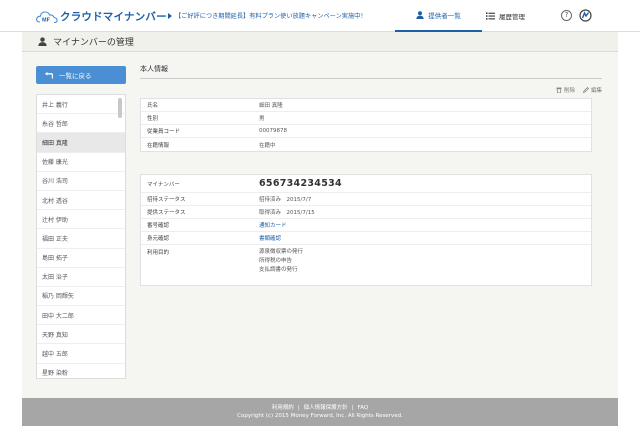 The width and height of the screenshot is (640, 426). Describe the element at coordinates (81, 258) in the screenshot. I see `list-item: 島田 拓子` at that location.